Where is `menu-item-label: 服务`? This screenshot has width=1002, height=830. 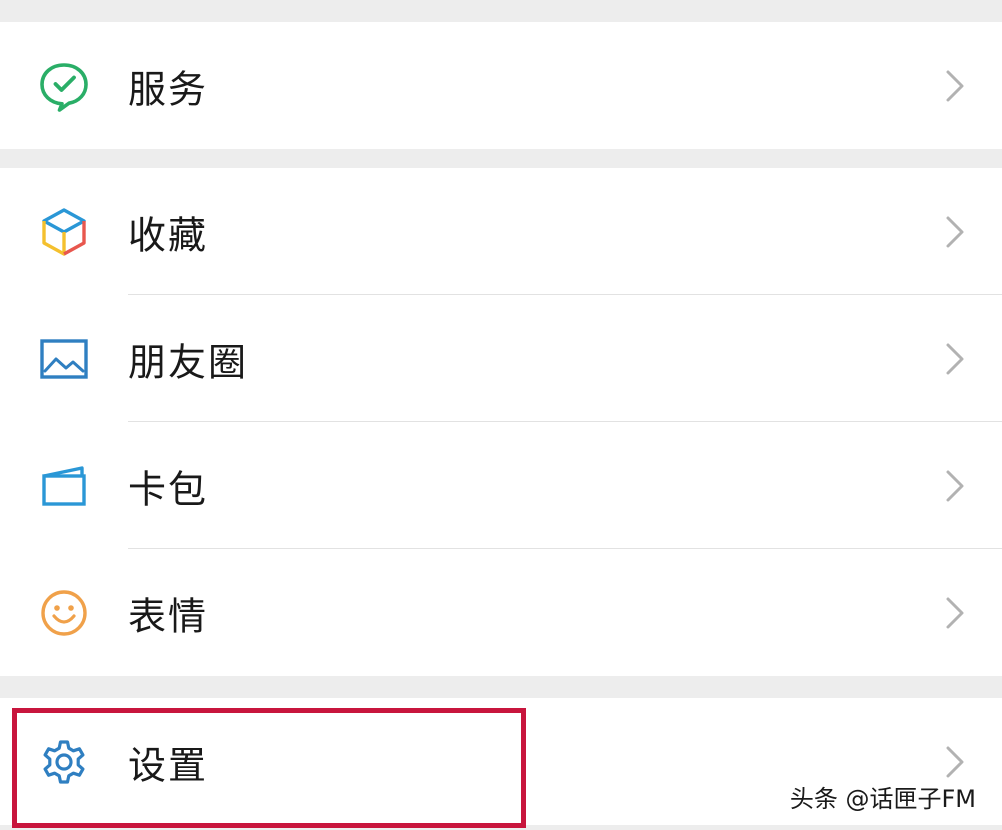
menu-item-label: 服务 is located at coordinates (168, 89).